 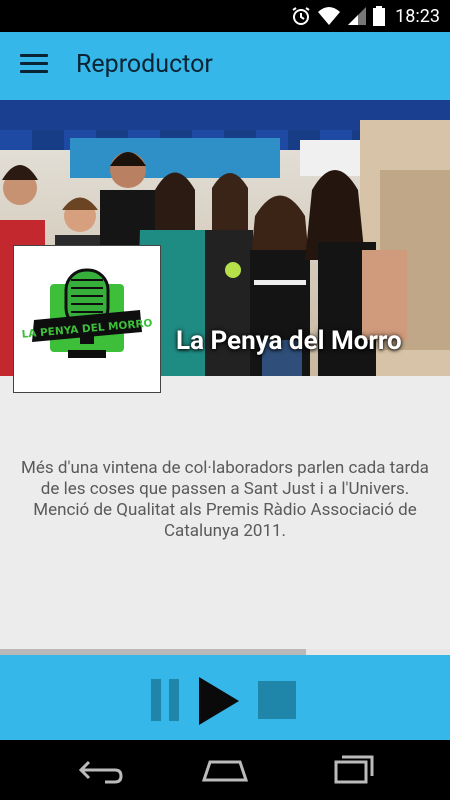 What do you see at coordinates (34, 55) in the screenshot?
I see `menu-icon` at bounding box center [34, 55].